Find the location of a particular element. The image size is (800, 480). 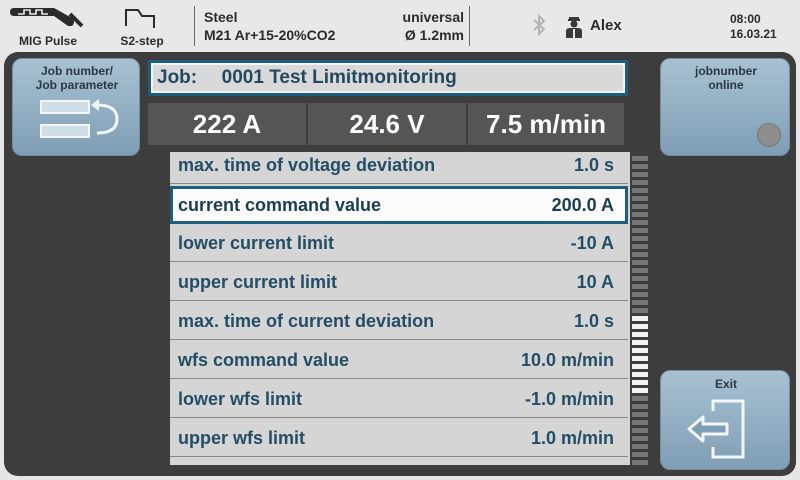

list-item: max. time of voltage deviation 1.0 s is located at coordinates (399, 168).